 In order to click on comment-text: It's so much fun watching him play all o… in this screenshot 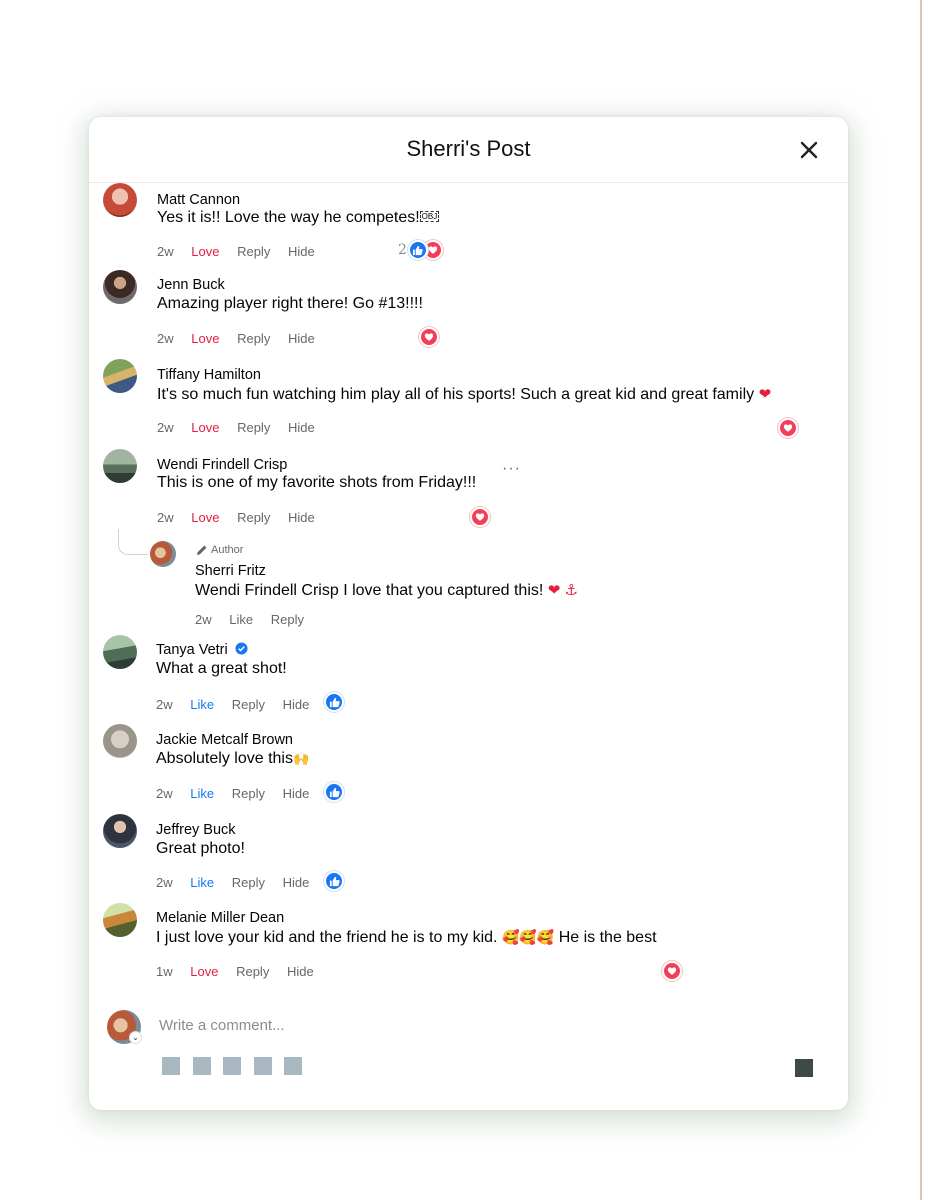, I will do `click(464, 394)`.